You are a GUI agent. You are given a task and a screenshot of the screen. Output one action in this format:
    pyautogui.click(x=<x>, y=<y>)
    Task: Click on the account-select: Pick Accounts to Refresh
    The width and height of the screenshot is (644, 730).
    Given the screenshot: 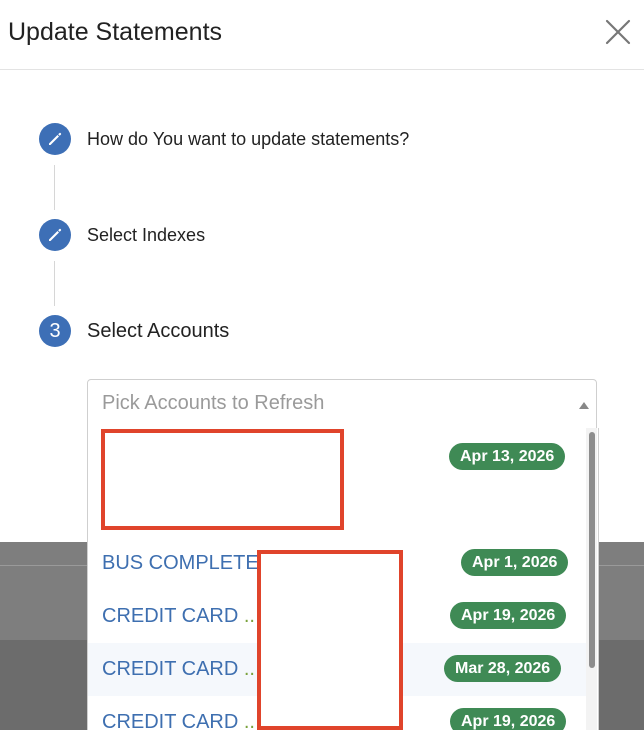 What is the action you would take?
    pyautogui.click(x=342, y=404)
    